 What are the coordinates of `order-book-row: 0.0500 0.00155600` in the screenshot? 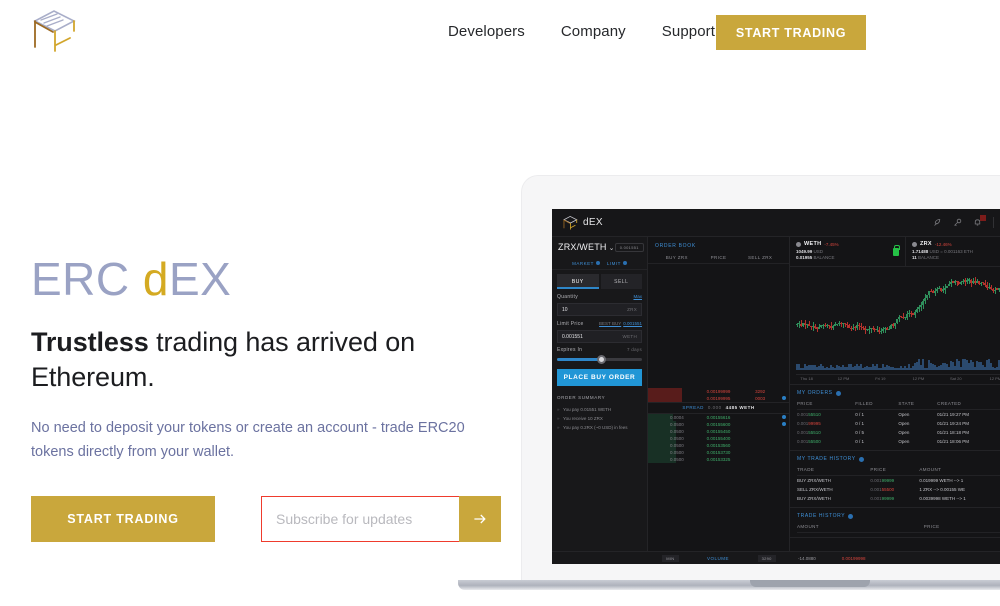 It's located at (718, 424).